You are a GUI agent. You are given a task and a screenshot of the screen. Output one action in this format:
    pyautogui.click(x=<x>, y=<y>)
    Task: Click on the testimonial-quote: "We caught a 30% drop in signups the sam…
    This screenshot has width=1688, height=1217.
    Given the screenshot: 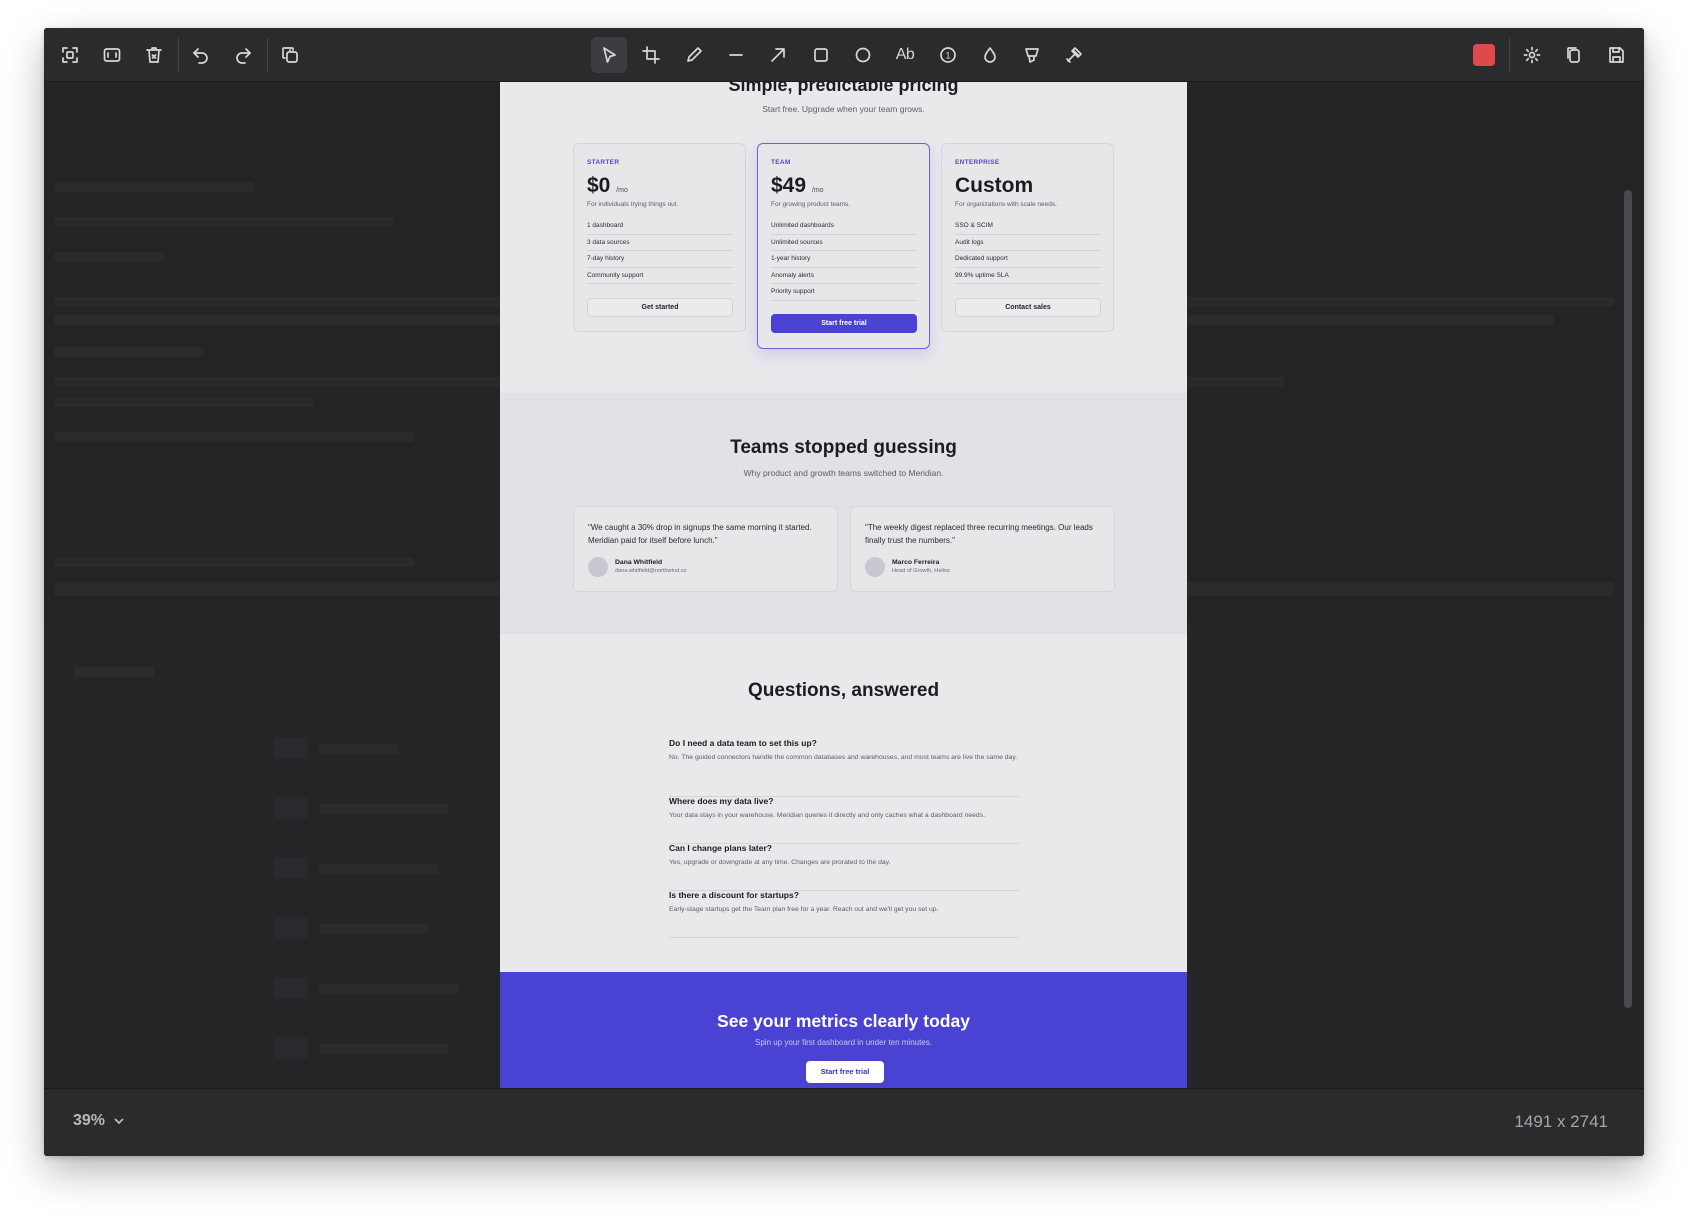 What is the action you would take?
    pyautogui.click(x=700, y=534)
    